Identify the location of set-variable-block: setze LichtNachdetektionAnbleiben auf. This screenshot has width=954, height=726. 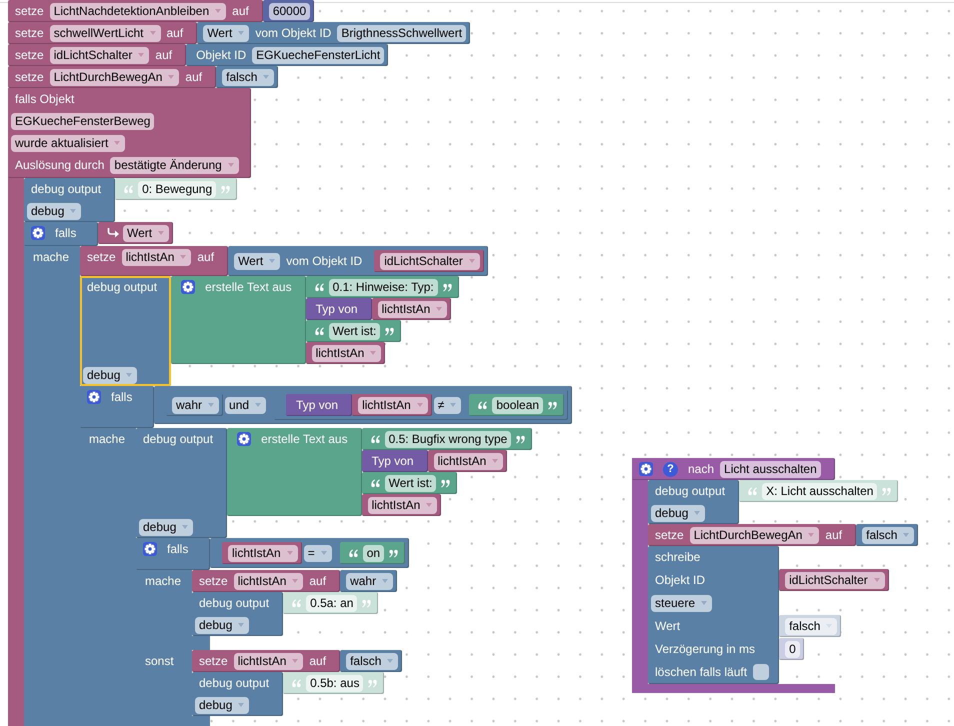
(135, 11).